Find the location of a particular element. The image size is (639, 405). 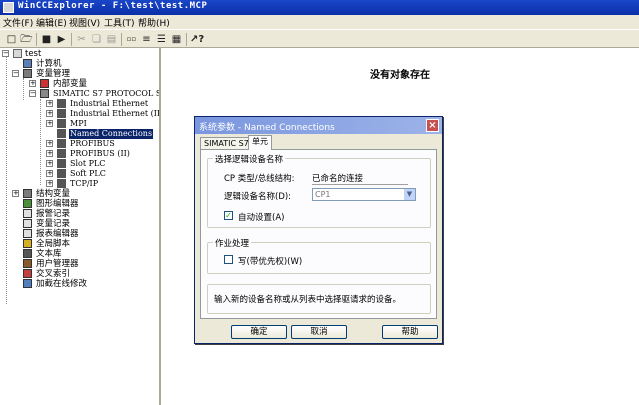

details-view-icon: ☰ is located at coordinates (161, 39).